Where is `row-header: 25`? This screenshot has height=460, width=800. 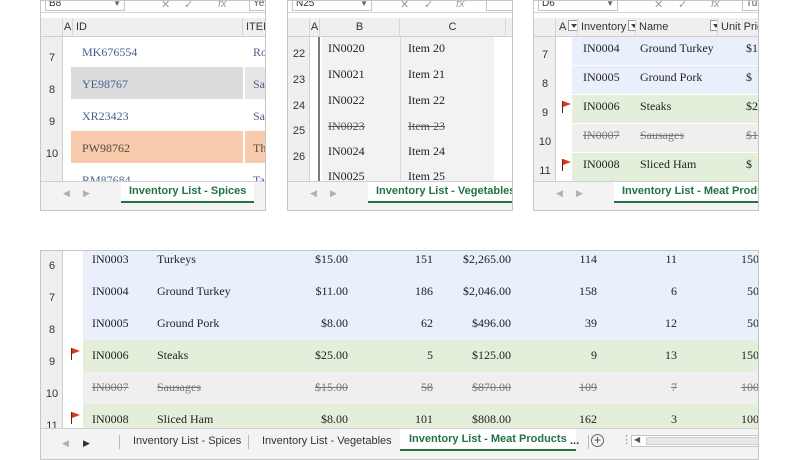
row-header: 25 is located at coordinates (299, 131).